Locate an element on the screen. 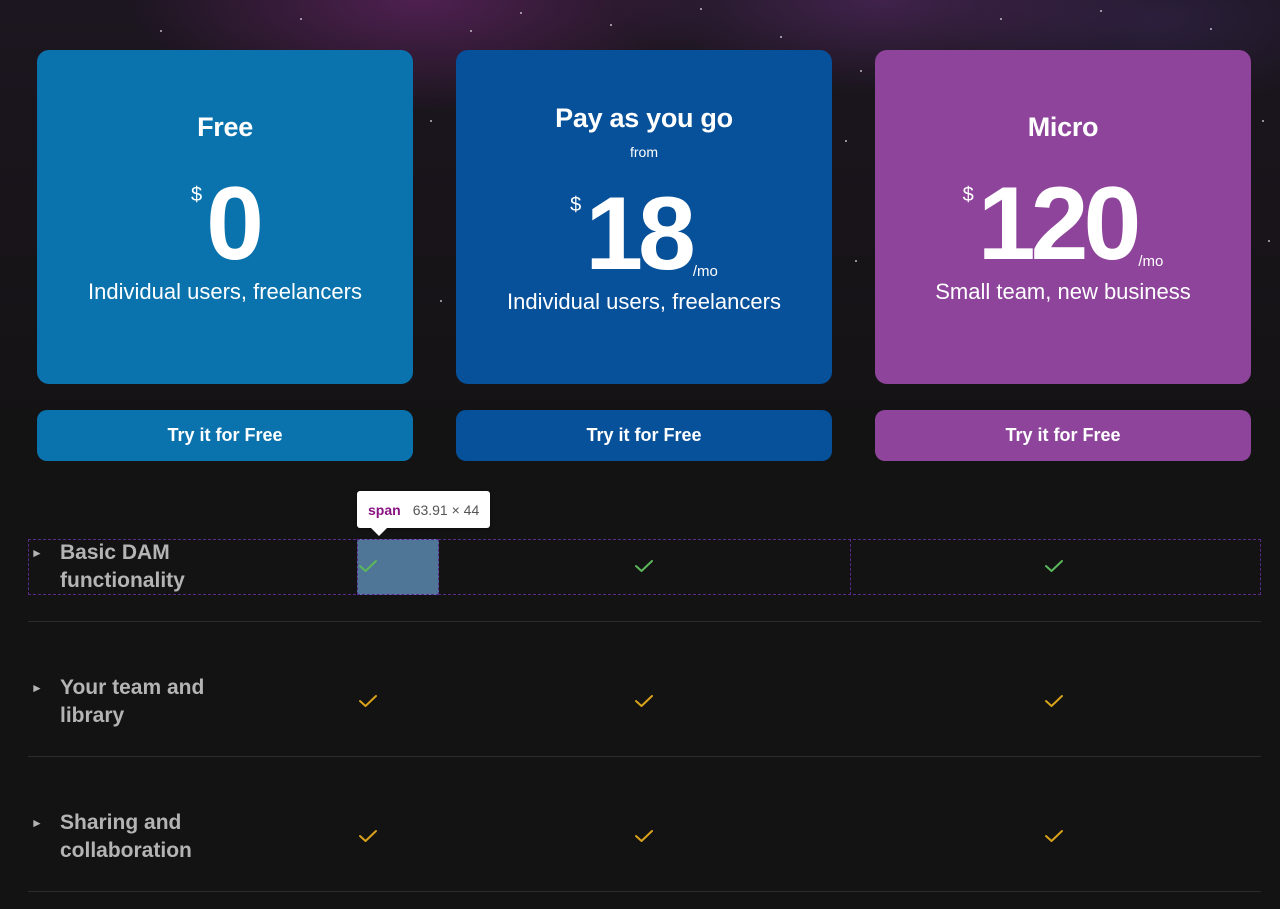  plan-card-free: Free $ 0 Individual users, freelancers is located at coordinates (225, 217).